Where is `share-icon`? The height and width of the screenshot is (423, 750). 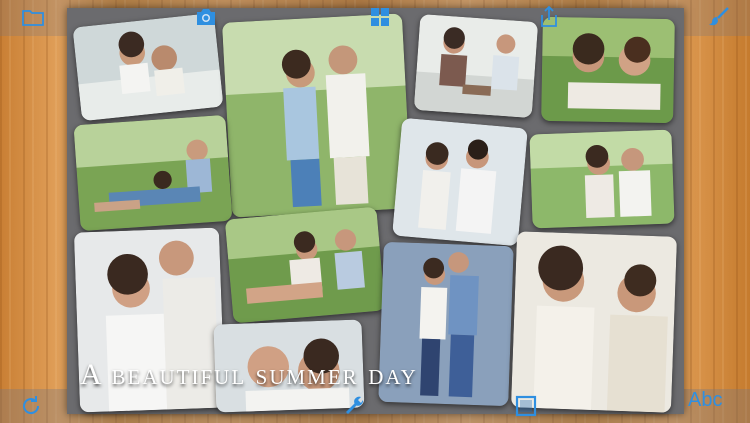
share-icon is located at coordinates (549, 17).